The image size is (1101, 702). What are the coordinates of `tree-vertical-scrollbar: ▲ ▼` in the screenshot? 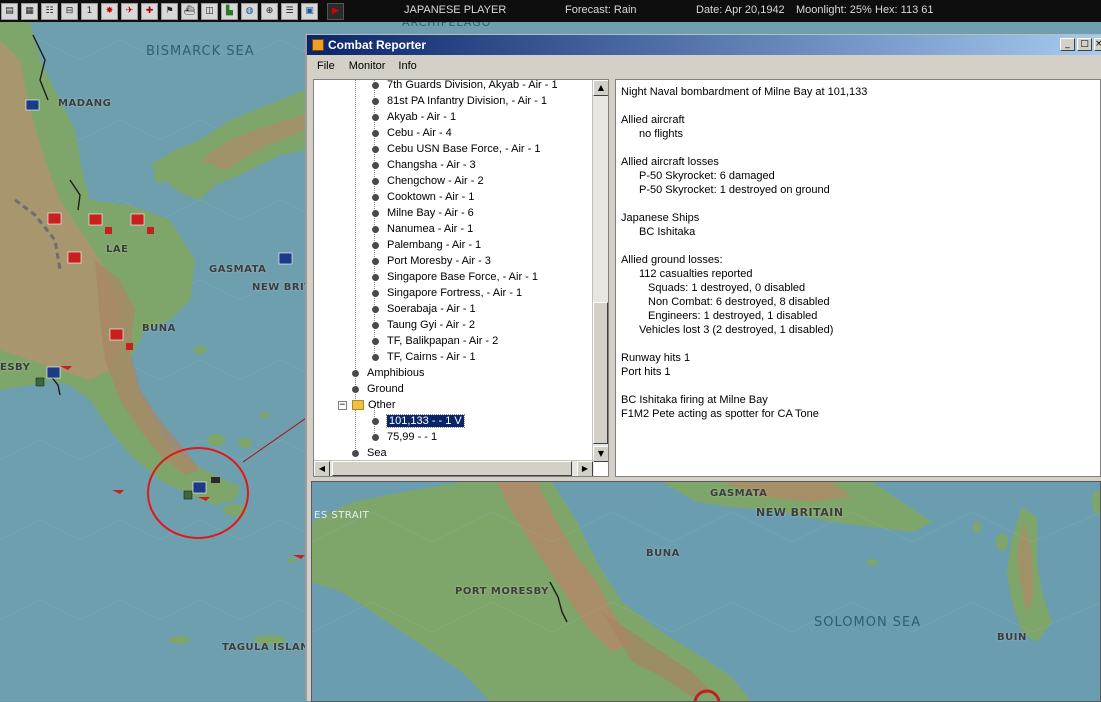 It's located at (600, 271).